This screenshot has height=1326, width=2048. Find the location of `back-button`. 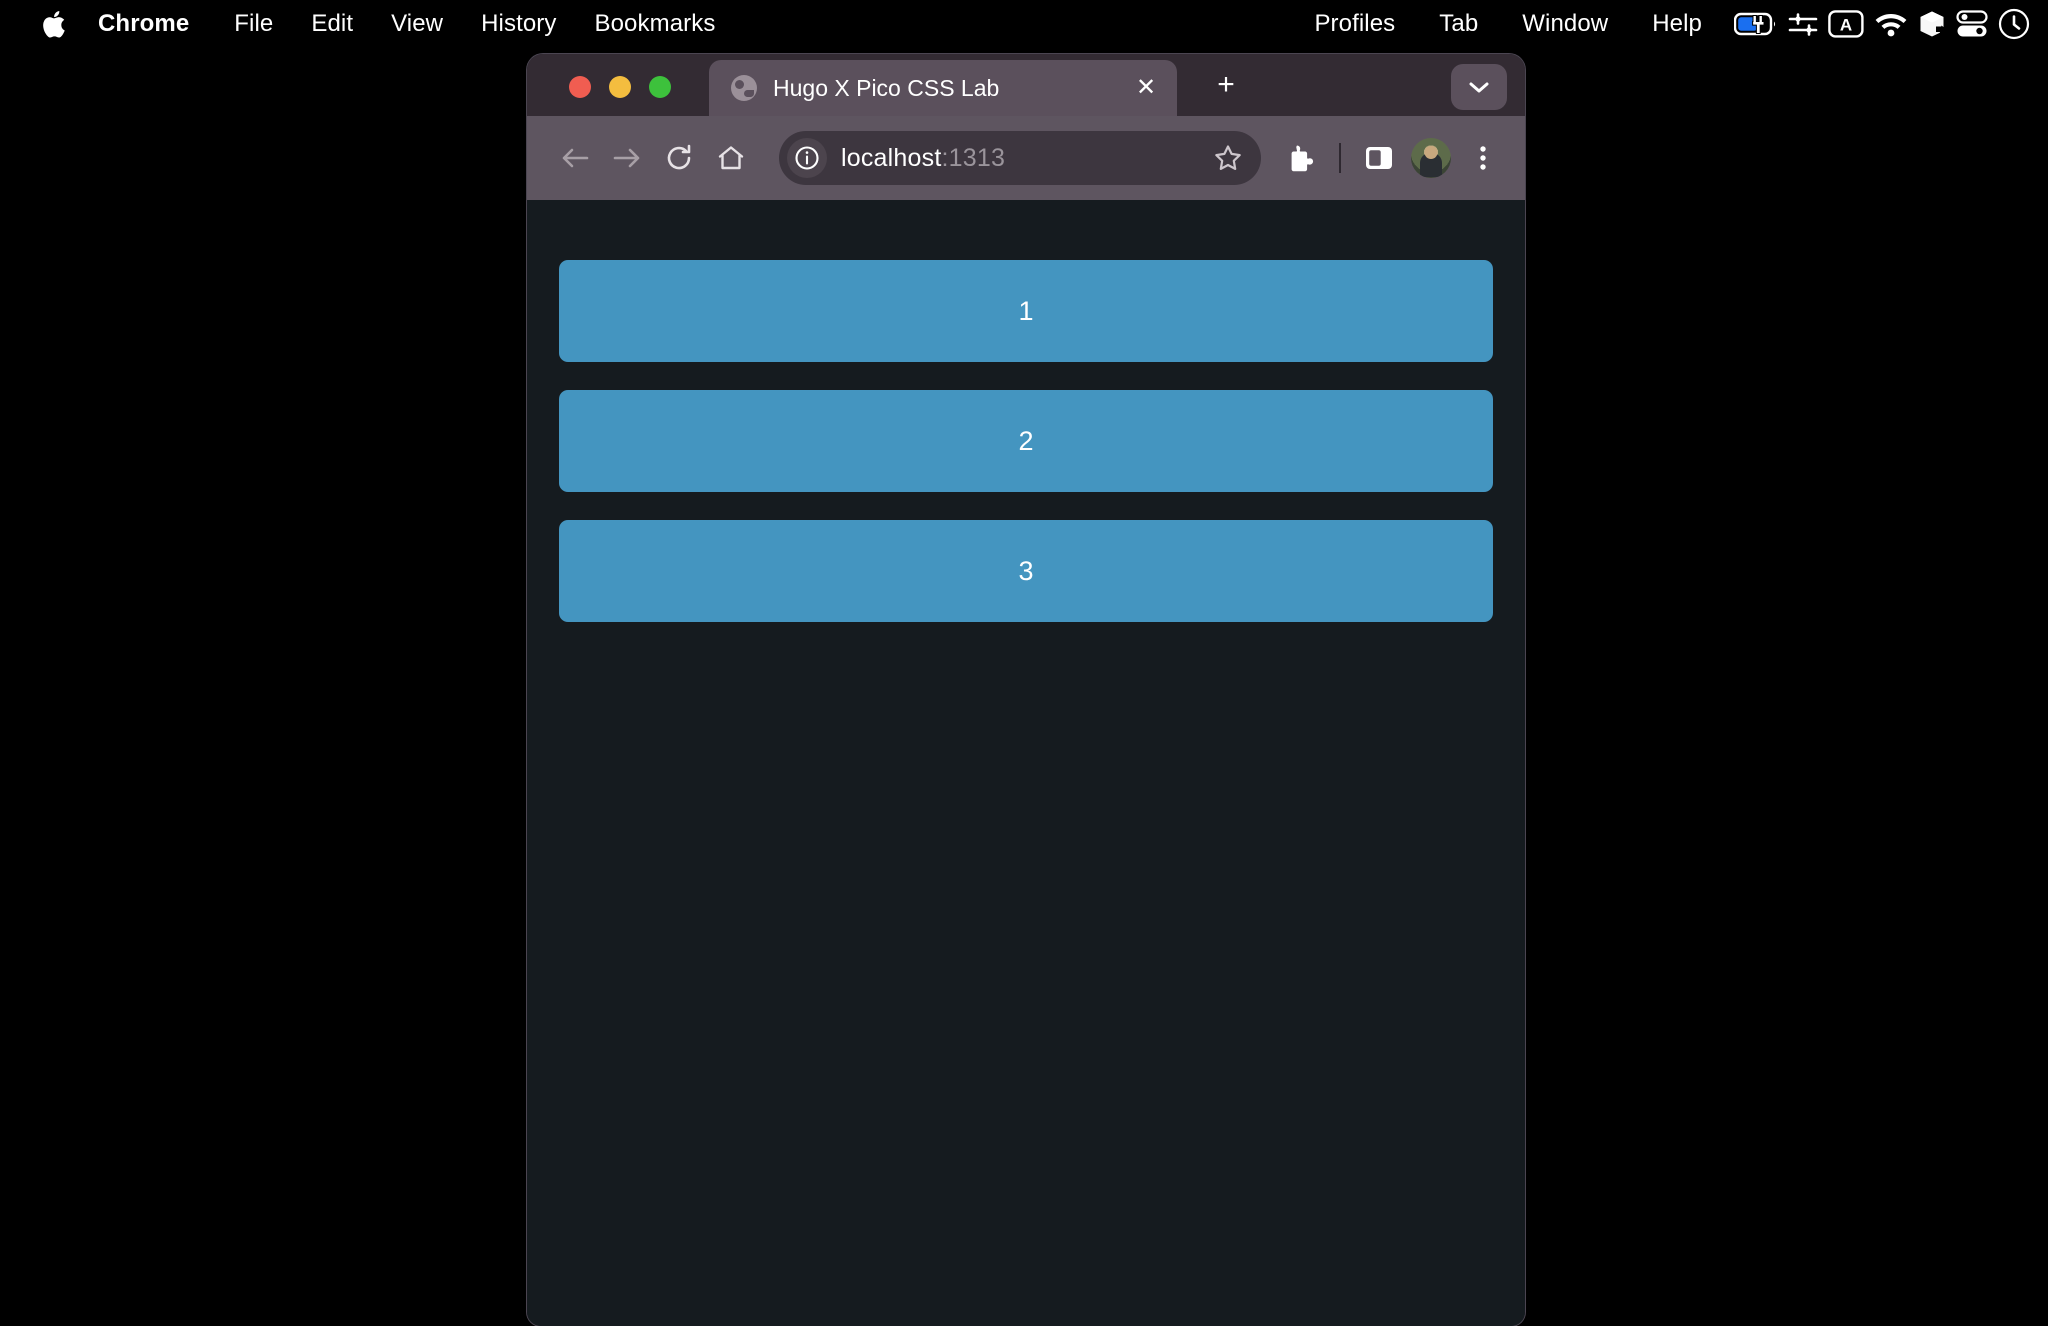

back-button is located at coordinates (575, 158).